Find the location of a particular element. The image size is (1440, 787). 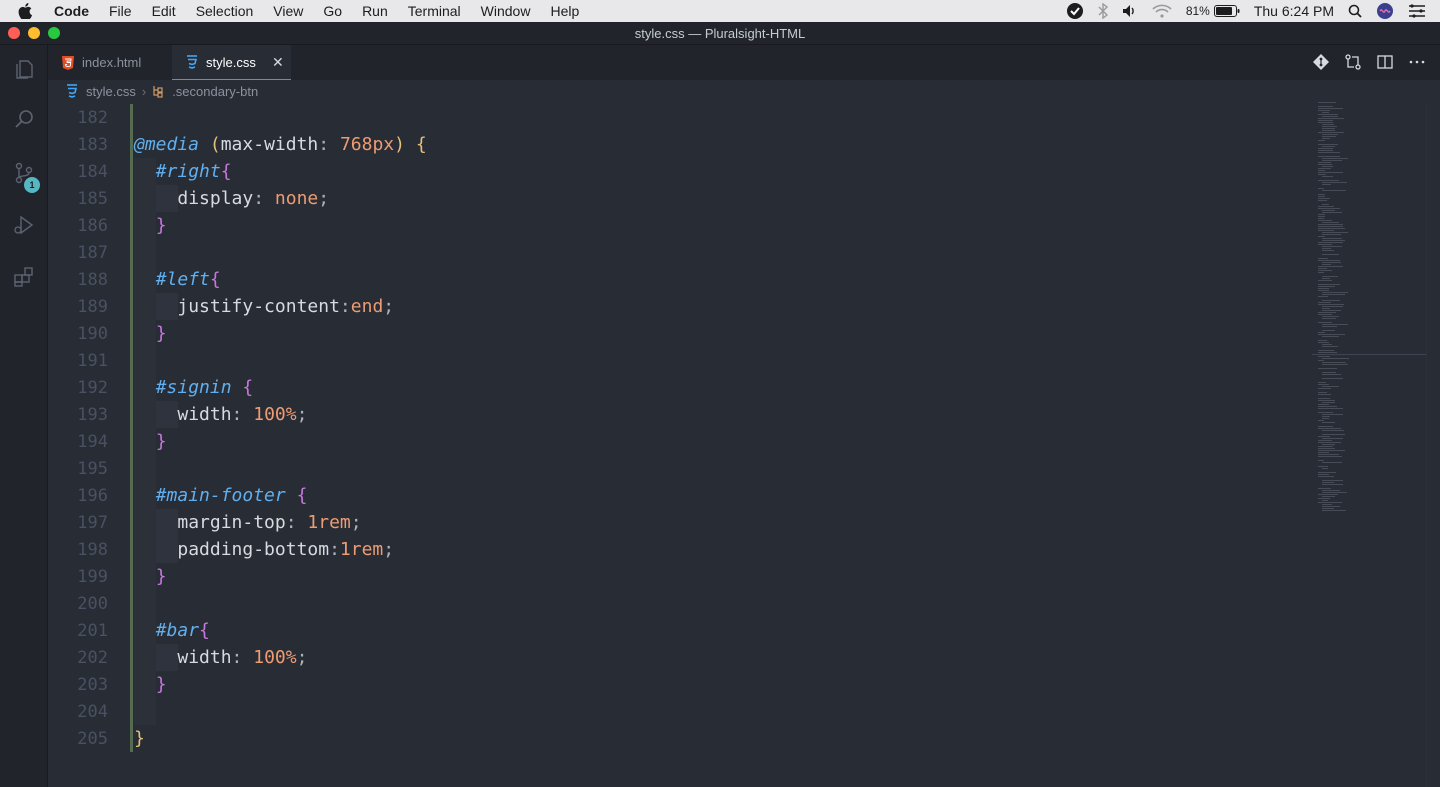

explorer-icon is located at coordinates (24, 69).